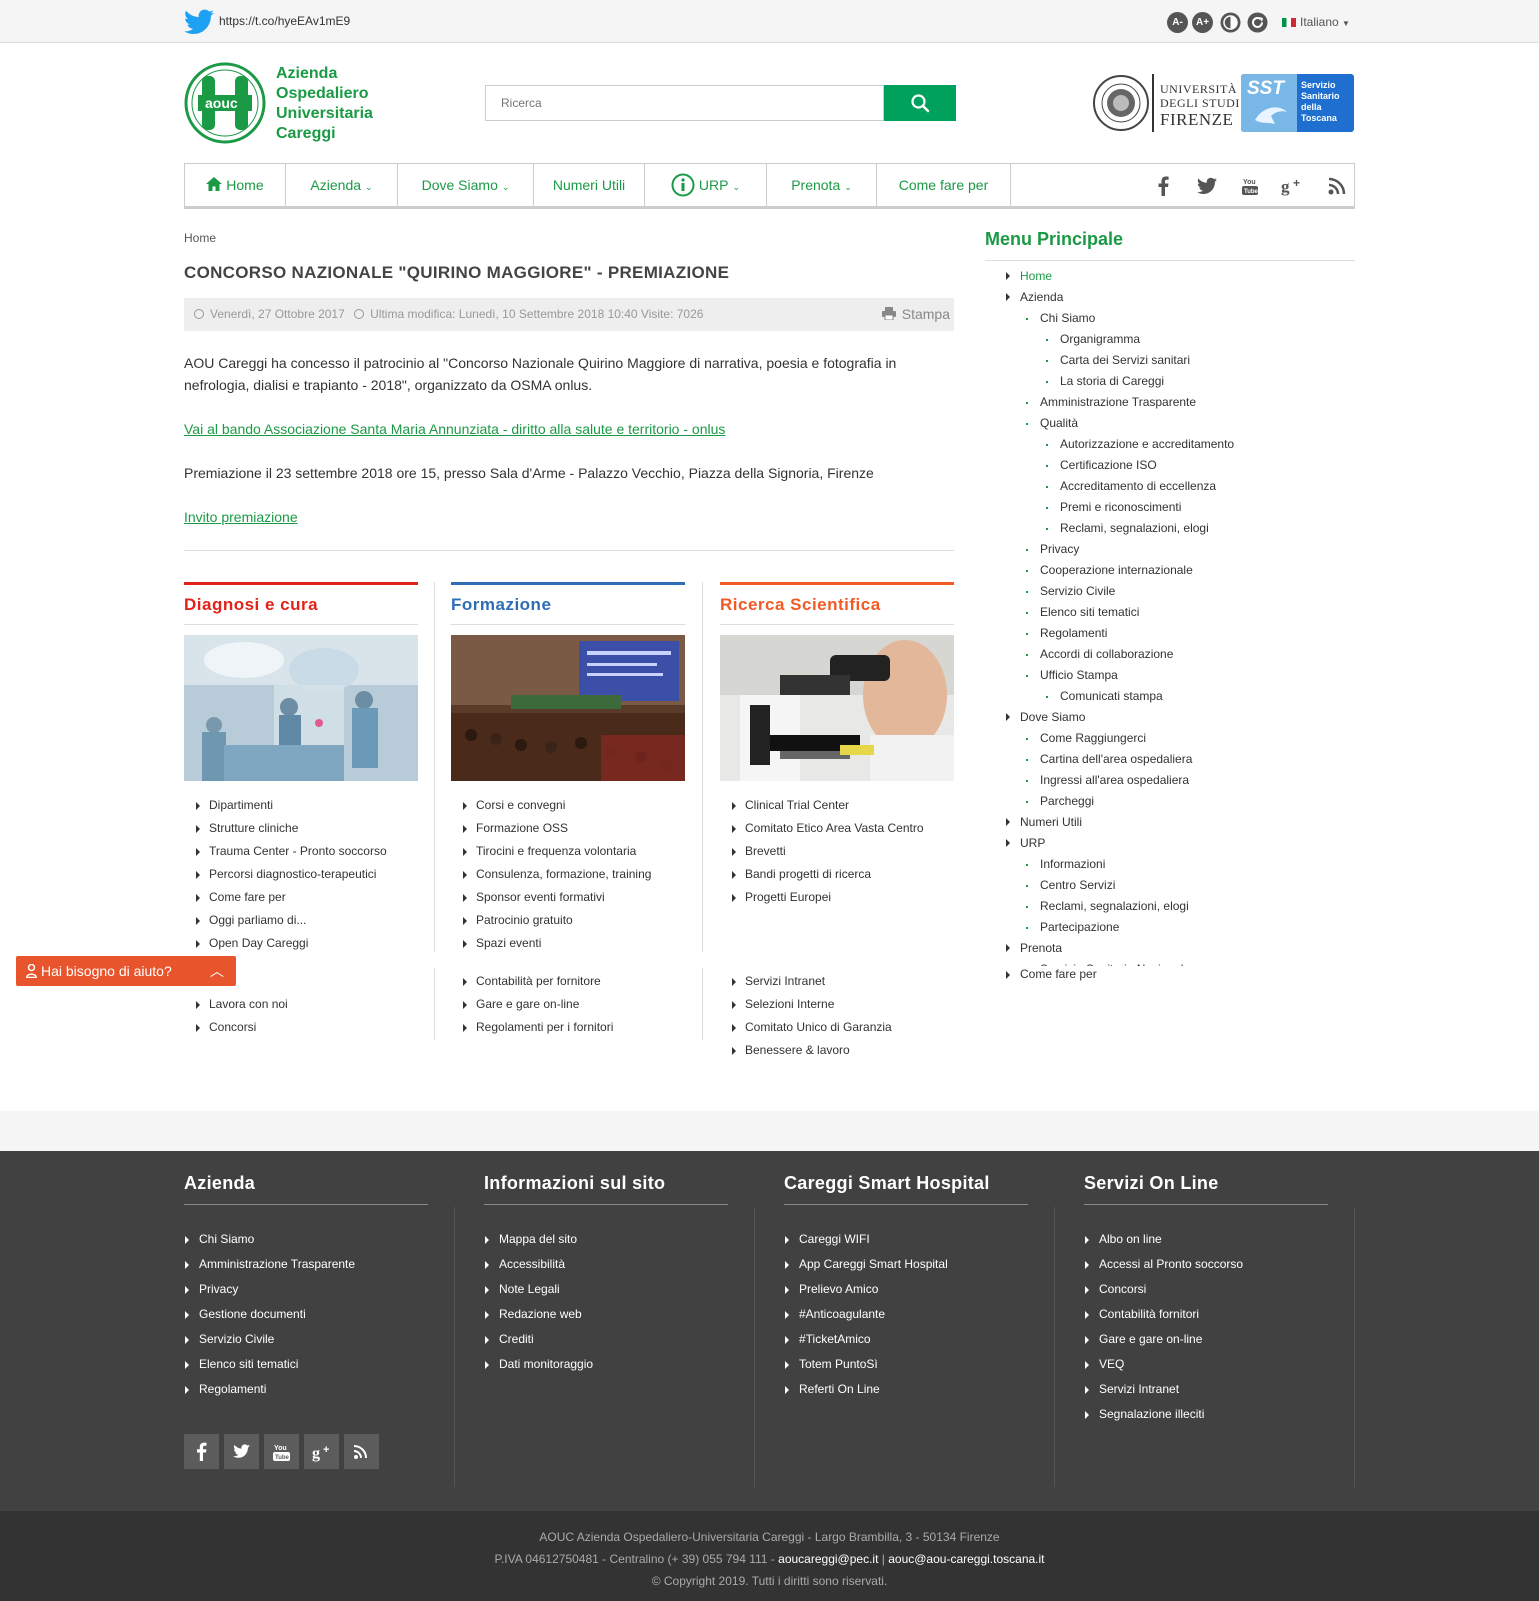 The height and width of the screenshot is (1601, 1539). I want to click on sidebar-item: Cartina dell'area ospedaliera, so click(1170, 759).